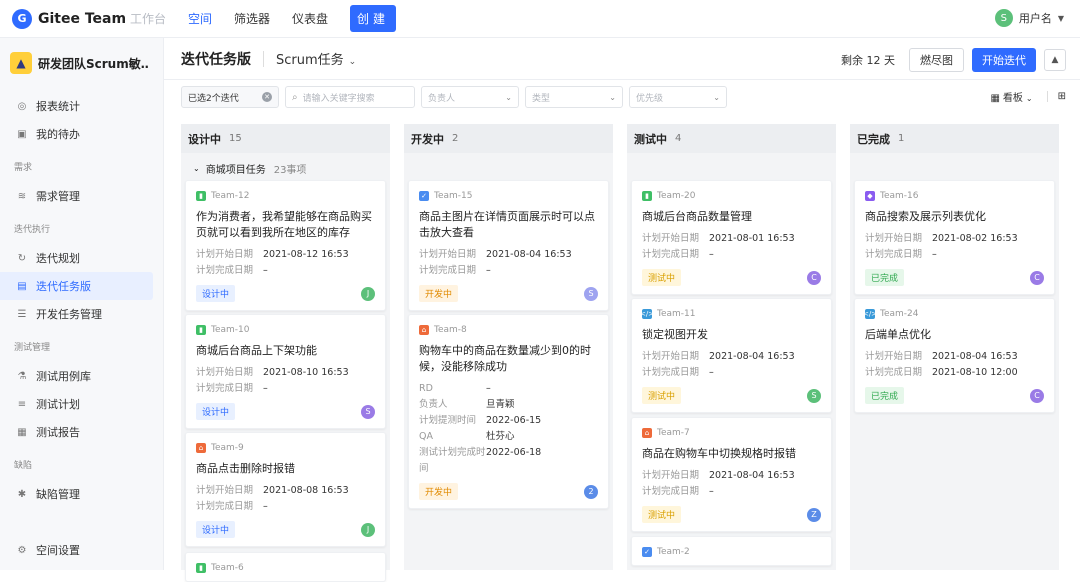 Image resolution: width=1080 pixels, height=582 pixels. I want to click on assignee-select: 负责人 ⌄, so click(470, 97).